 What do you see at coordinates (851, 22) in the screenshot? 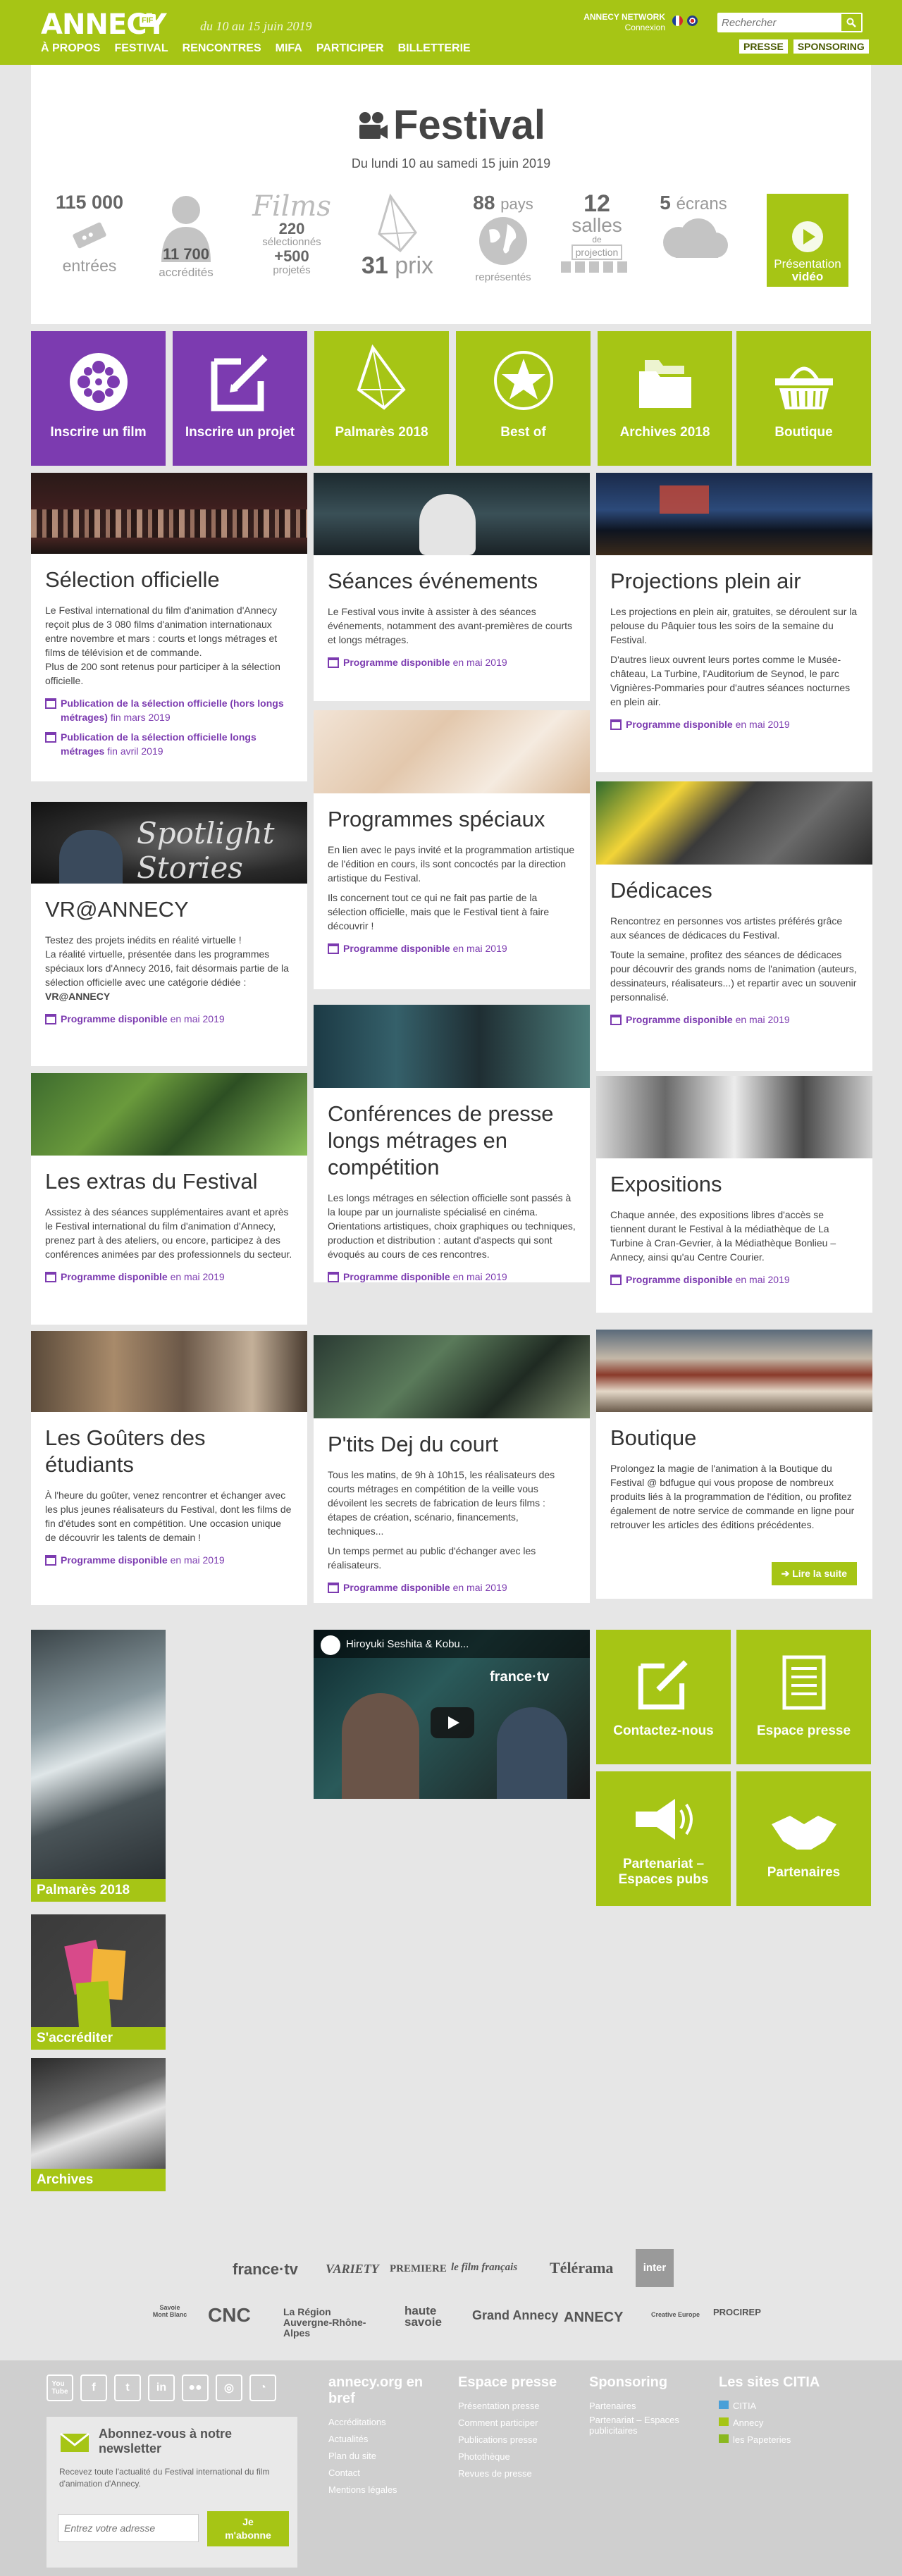
I see `search-button` at bounding box center [851, 22].